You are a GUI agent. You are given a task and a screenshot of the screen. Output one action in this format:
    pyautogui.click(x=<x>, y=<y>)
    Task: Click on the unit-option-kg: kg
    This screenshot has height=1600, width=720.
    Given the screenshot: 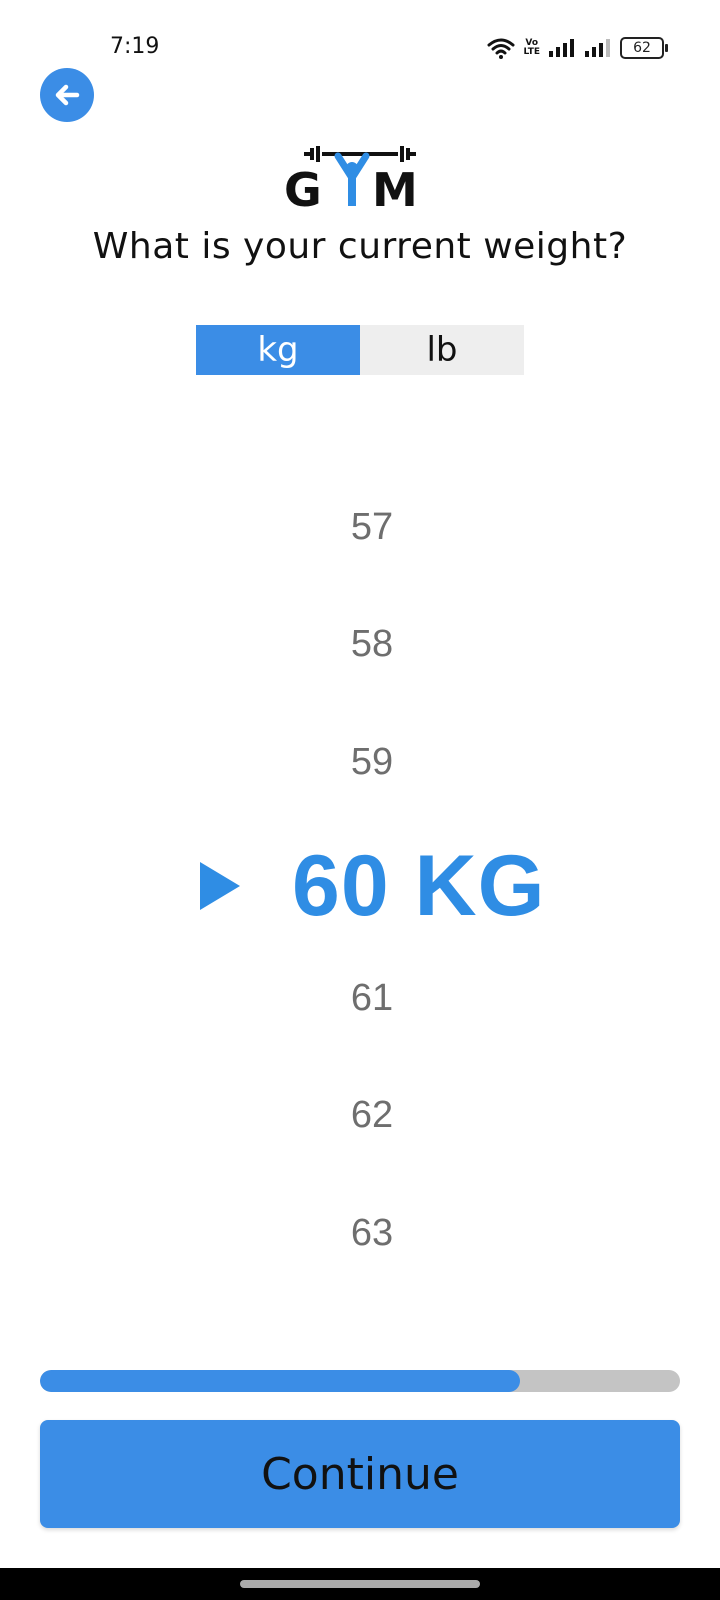 What is the action you would take?
    pyautogui.click(x=278, y=350)
    